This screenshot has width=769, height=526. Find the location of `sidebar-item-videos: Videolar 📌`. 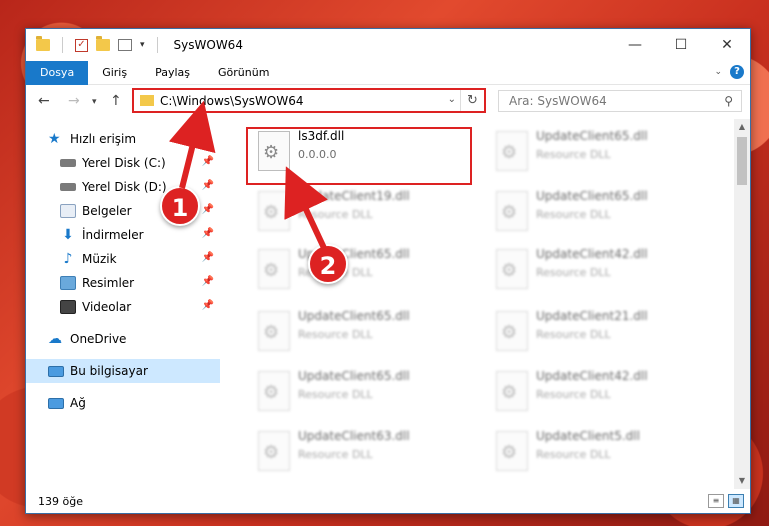

sidebar-item-videos: Videolar 📌 is located at coordinates (123, 307).